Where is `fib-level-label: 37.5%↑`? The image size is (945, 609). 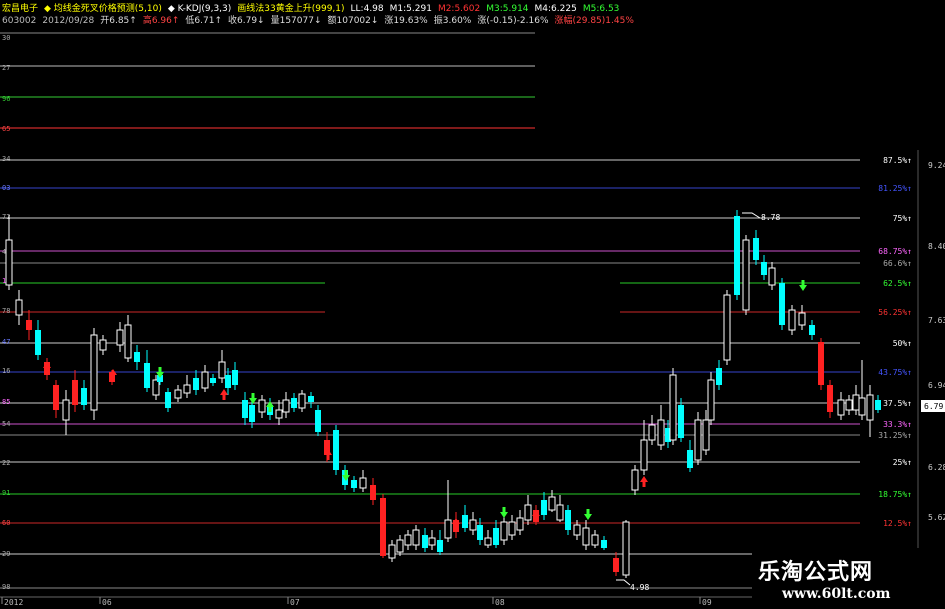
fib-level-label: 37.5%↑ is located at coordinates (897, 403).